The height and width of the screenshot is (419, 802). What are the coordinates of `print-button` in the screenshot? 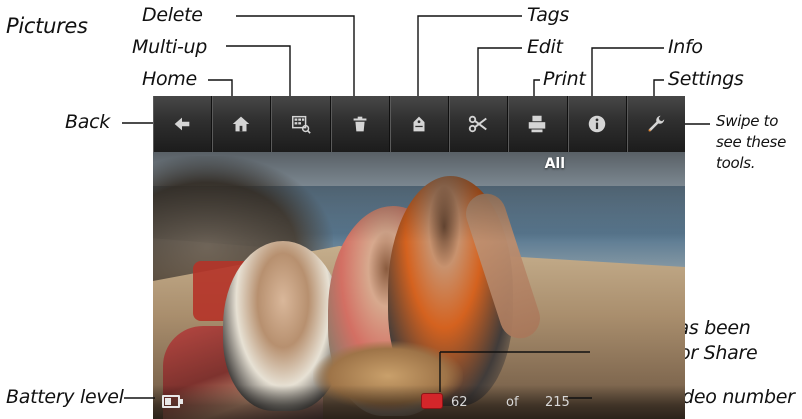 It's located at (538, 124).